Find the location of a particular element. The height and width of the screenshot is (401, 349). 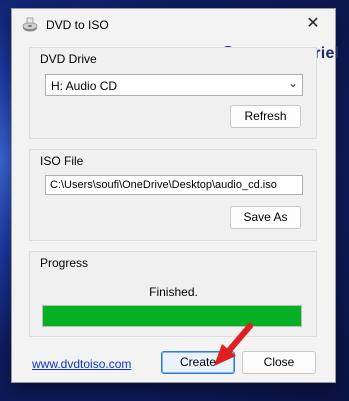

close-icon: ✕ is located at coordinates (313, 25).